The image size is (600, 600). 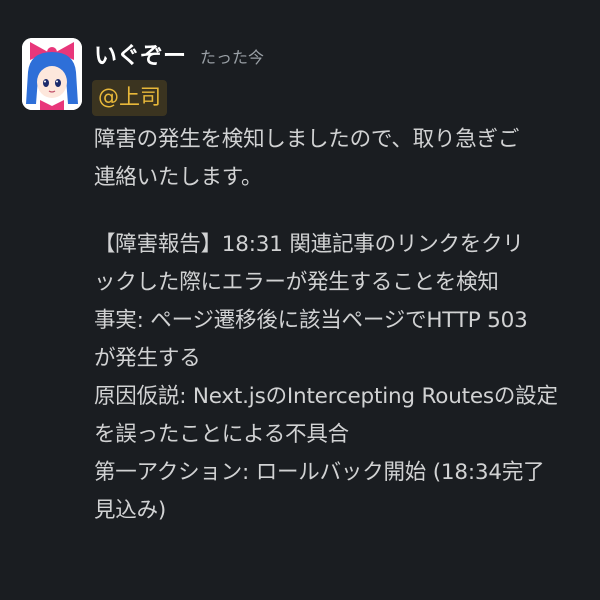 I want to click on avatar-icon, so click(x=52, y=74).